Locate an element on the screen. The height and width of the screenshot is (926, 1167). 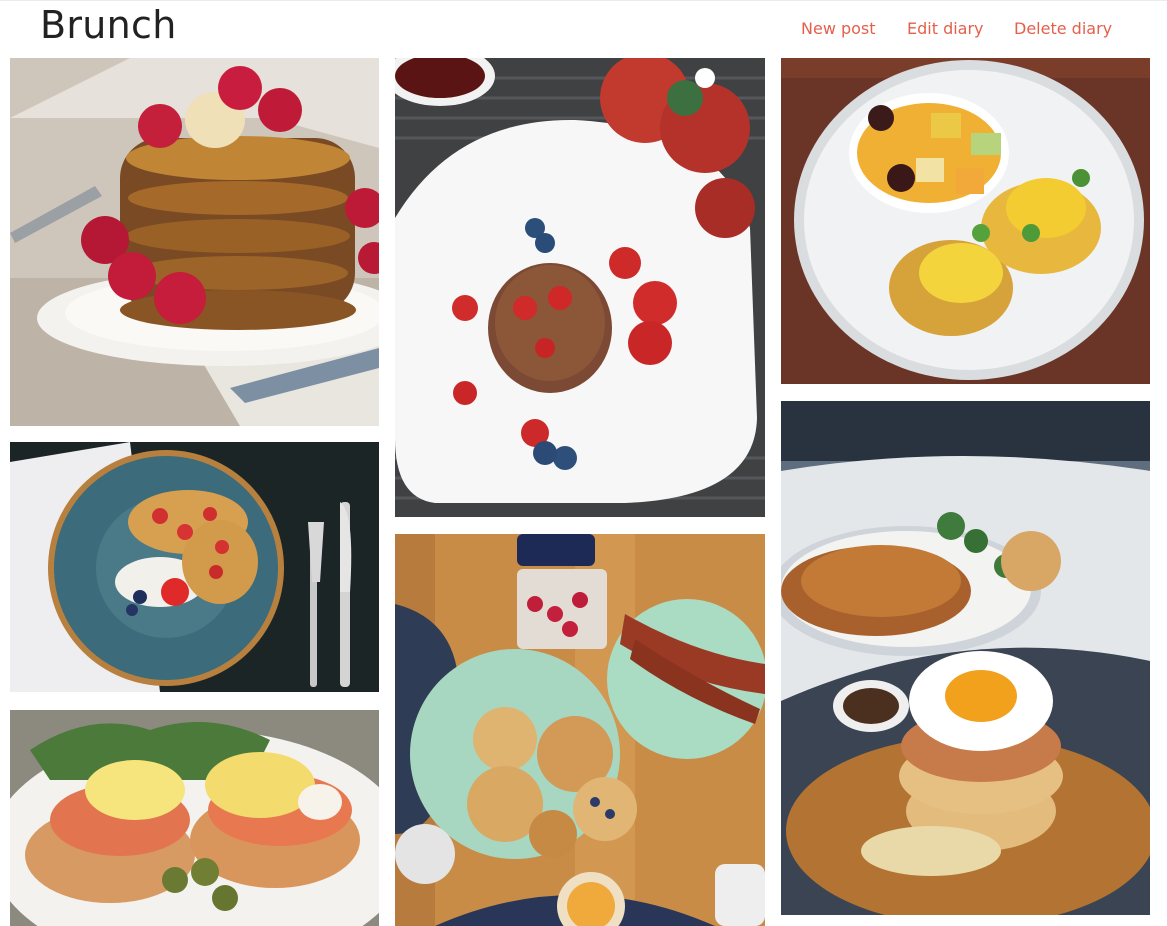
page-header: Brunch New post Edit diary Delete diary is located at coordinates (583, 27).